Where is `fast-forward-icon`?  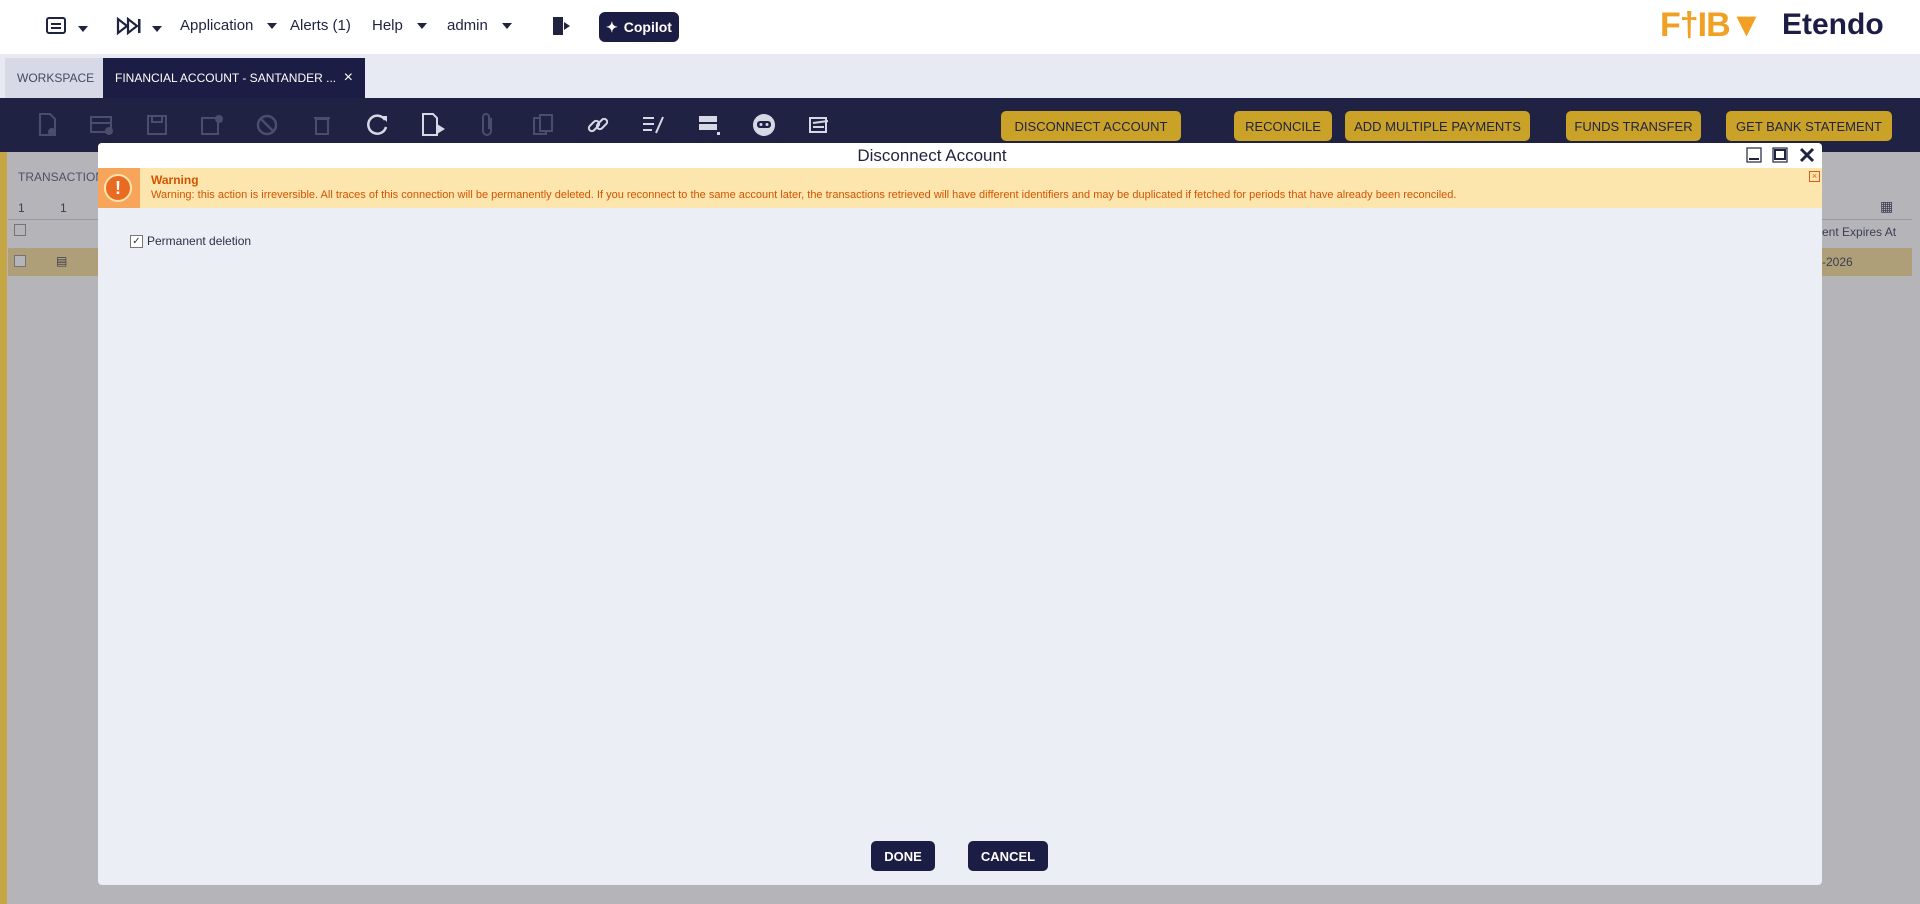 fast-forward-icon is located at coordinates (130, 28).